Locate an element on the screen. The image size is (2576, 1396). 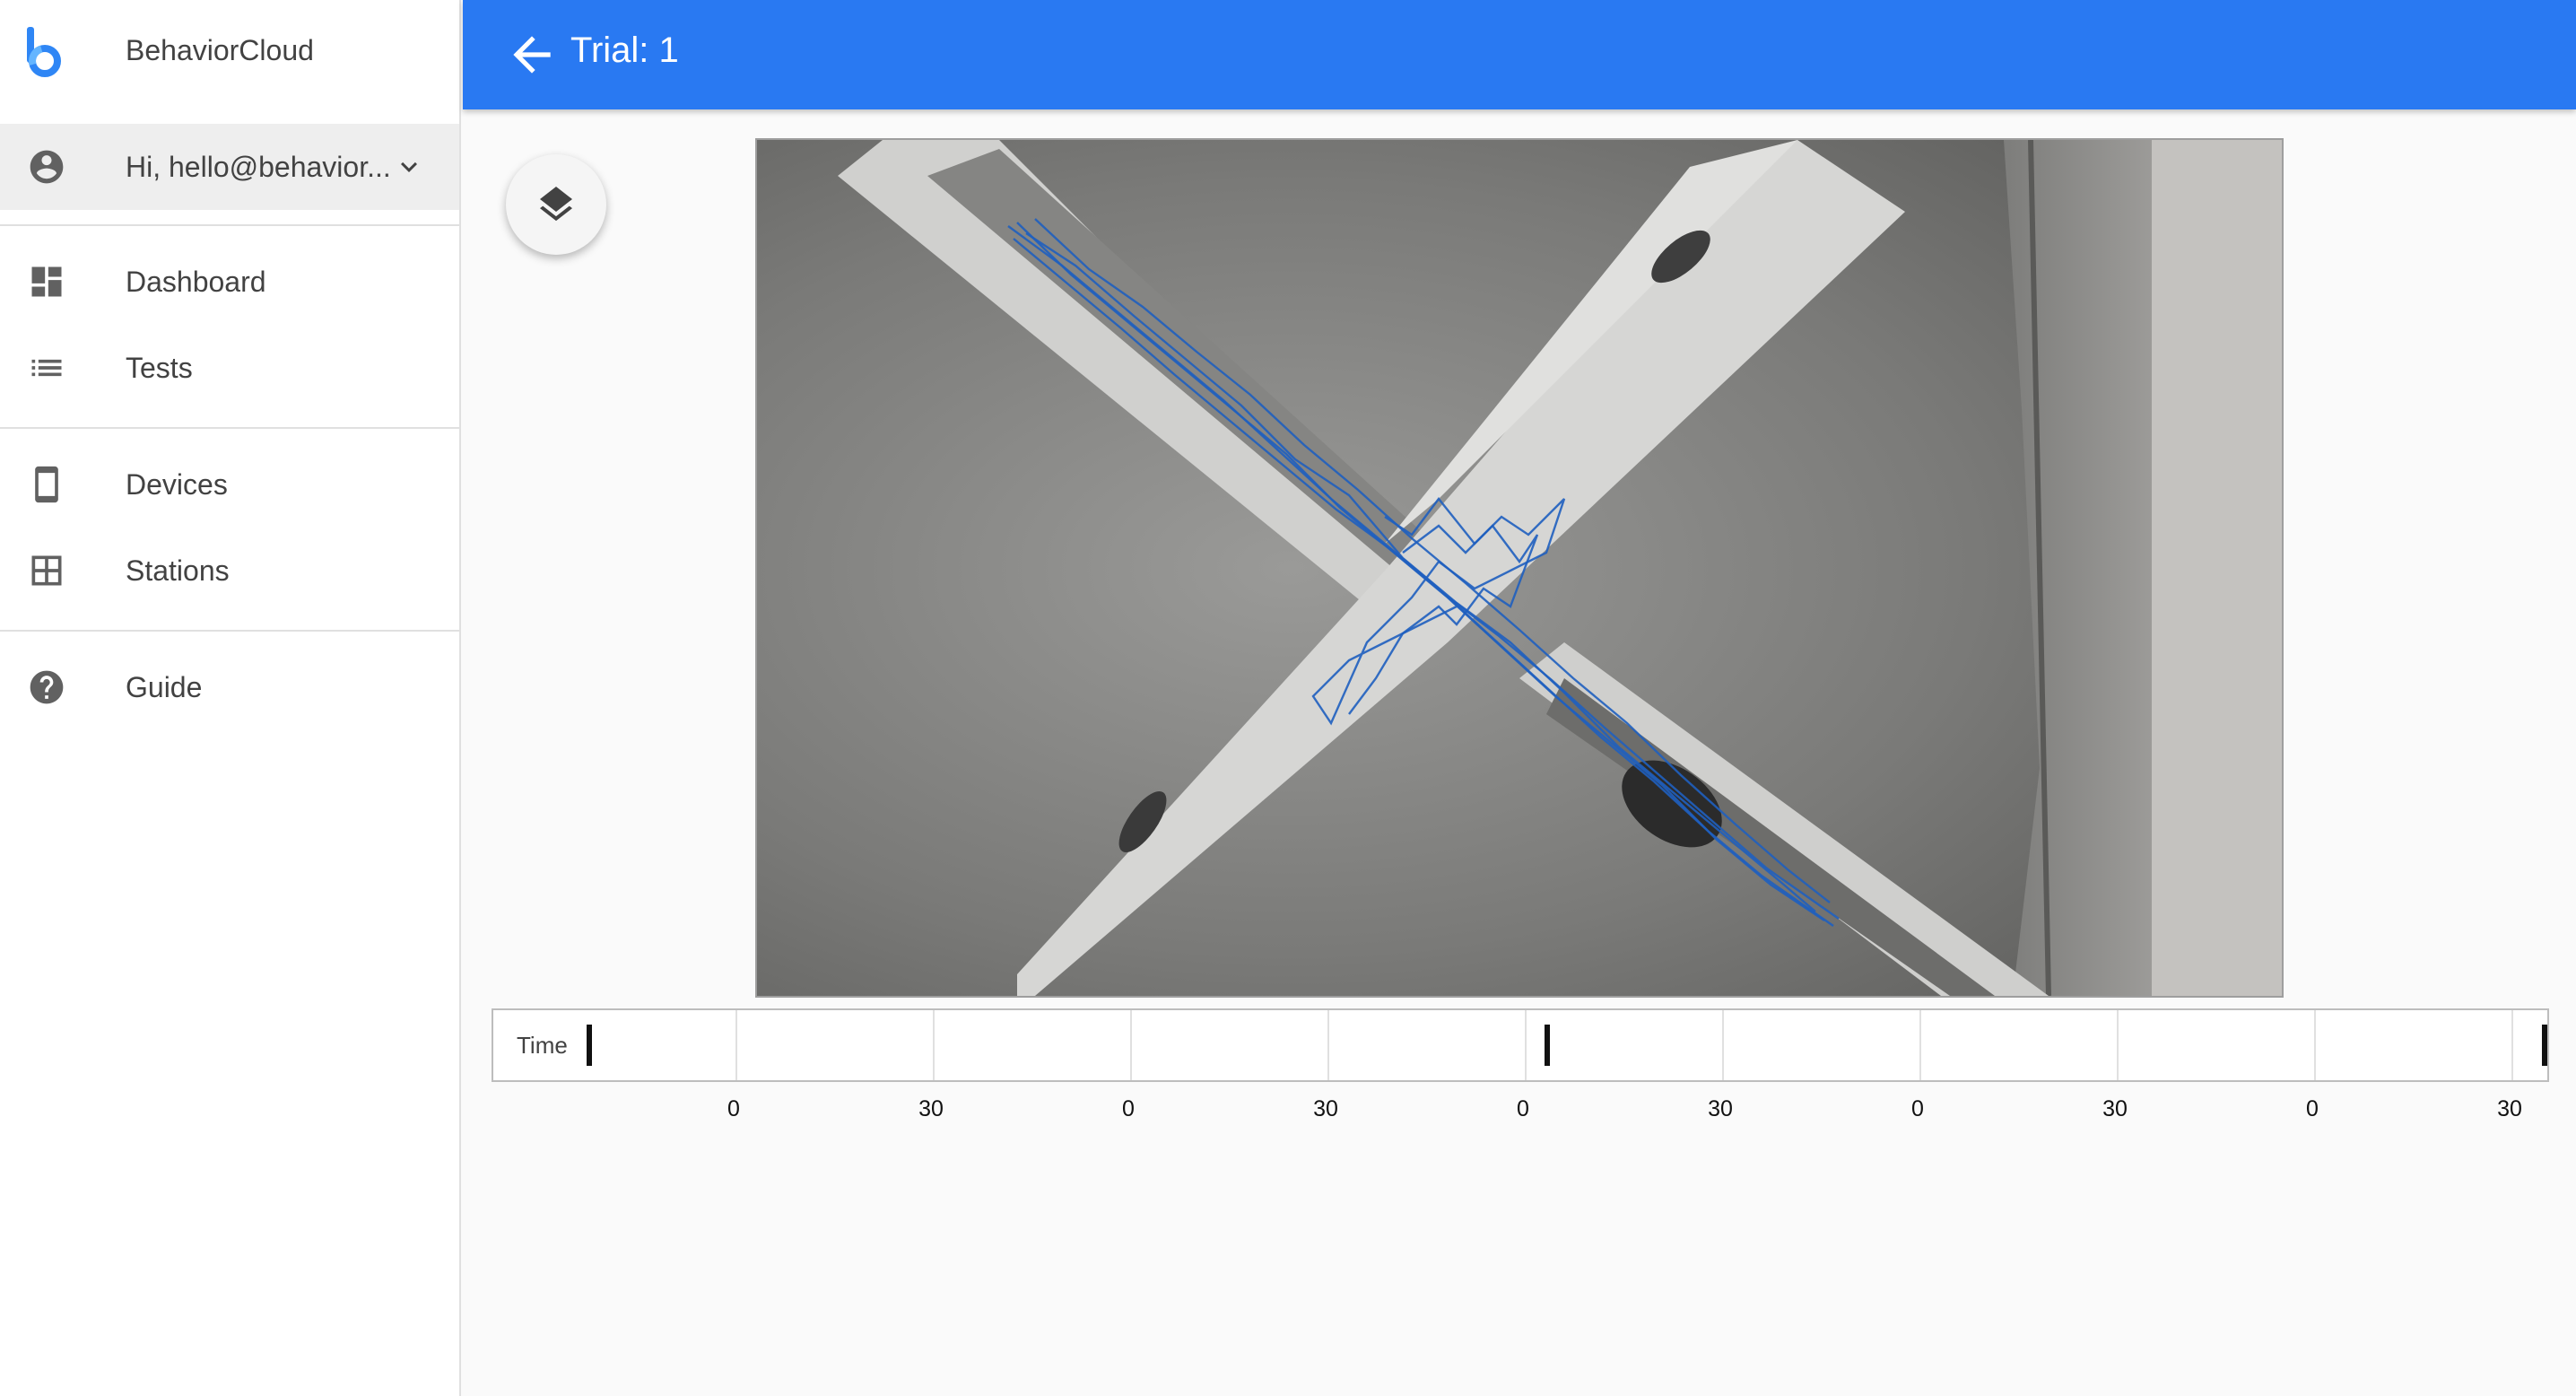
brand: BehaviorCloud is located at coordinates (229, 52).